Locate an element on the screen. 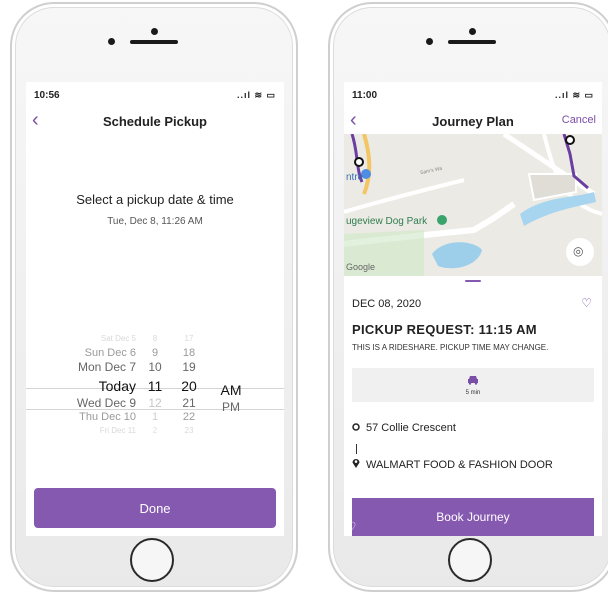  cancel-button: Cancel is located at coordinates (579, 120).